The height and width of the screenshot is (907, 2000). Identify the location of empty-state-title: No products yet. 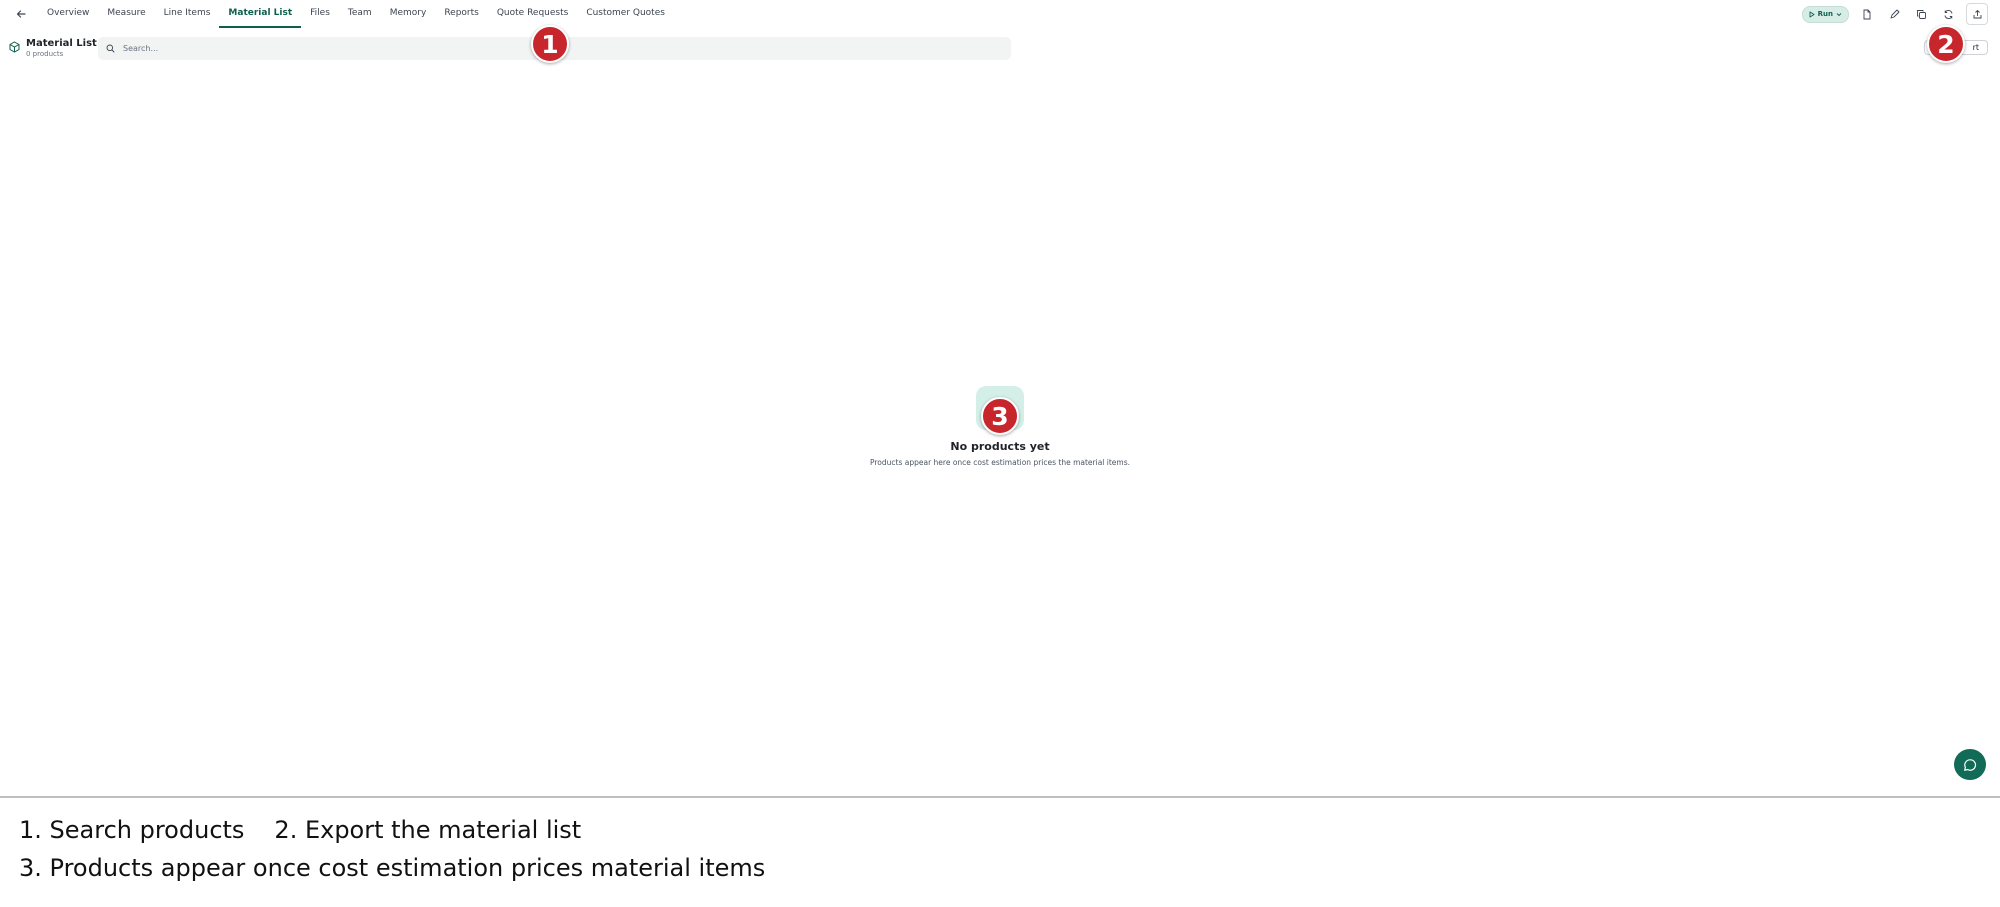
(1000, 446).